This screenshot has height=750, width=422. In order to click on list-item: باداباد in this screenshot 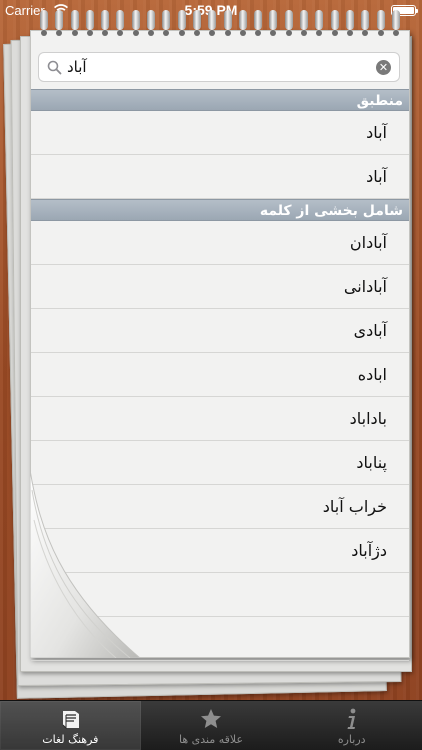, I will do `click(220, 419)`.